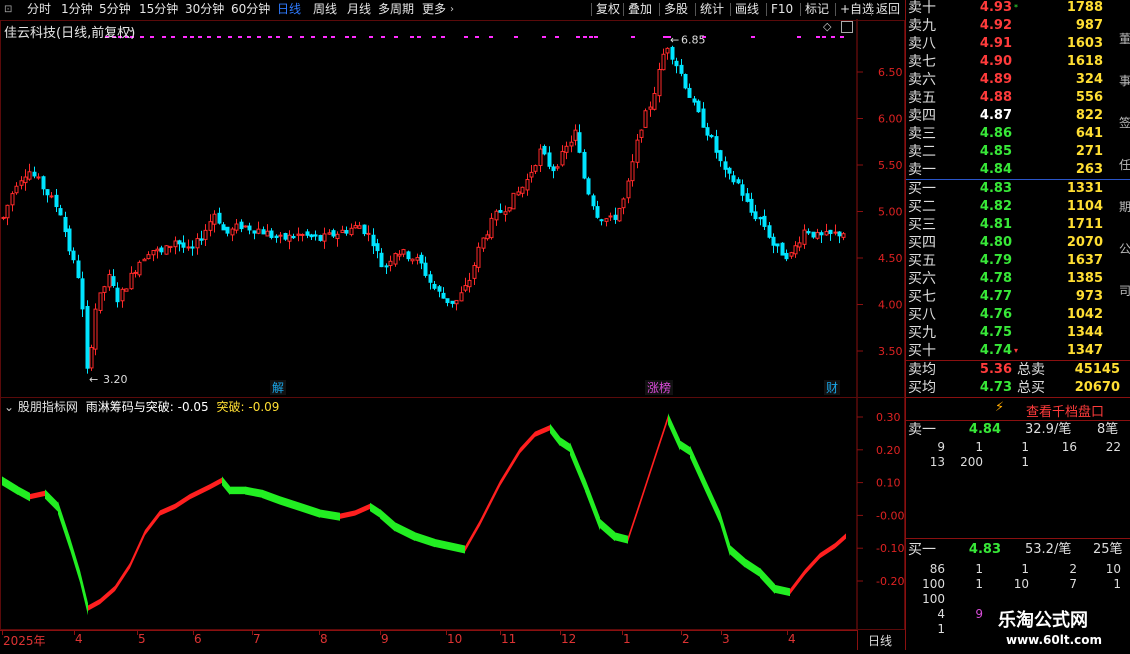 The height and width of the screenshot is (654, 1130). I want to click on order-qty: 200, so click(971, 462).